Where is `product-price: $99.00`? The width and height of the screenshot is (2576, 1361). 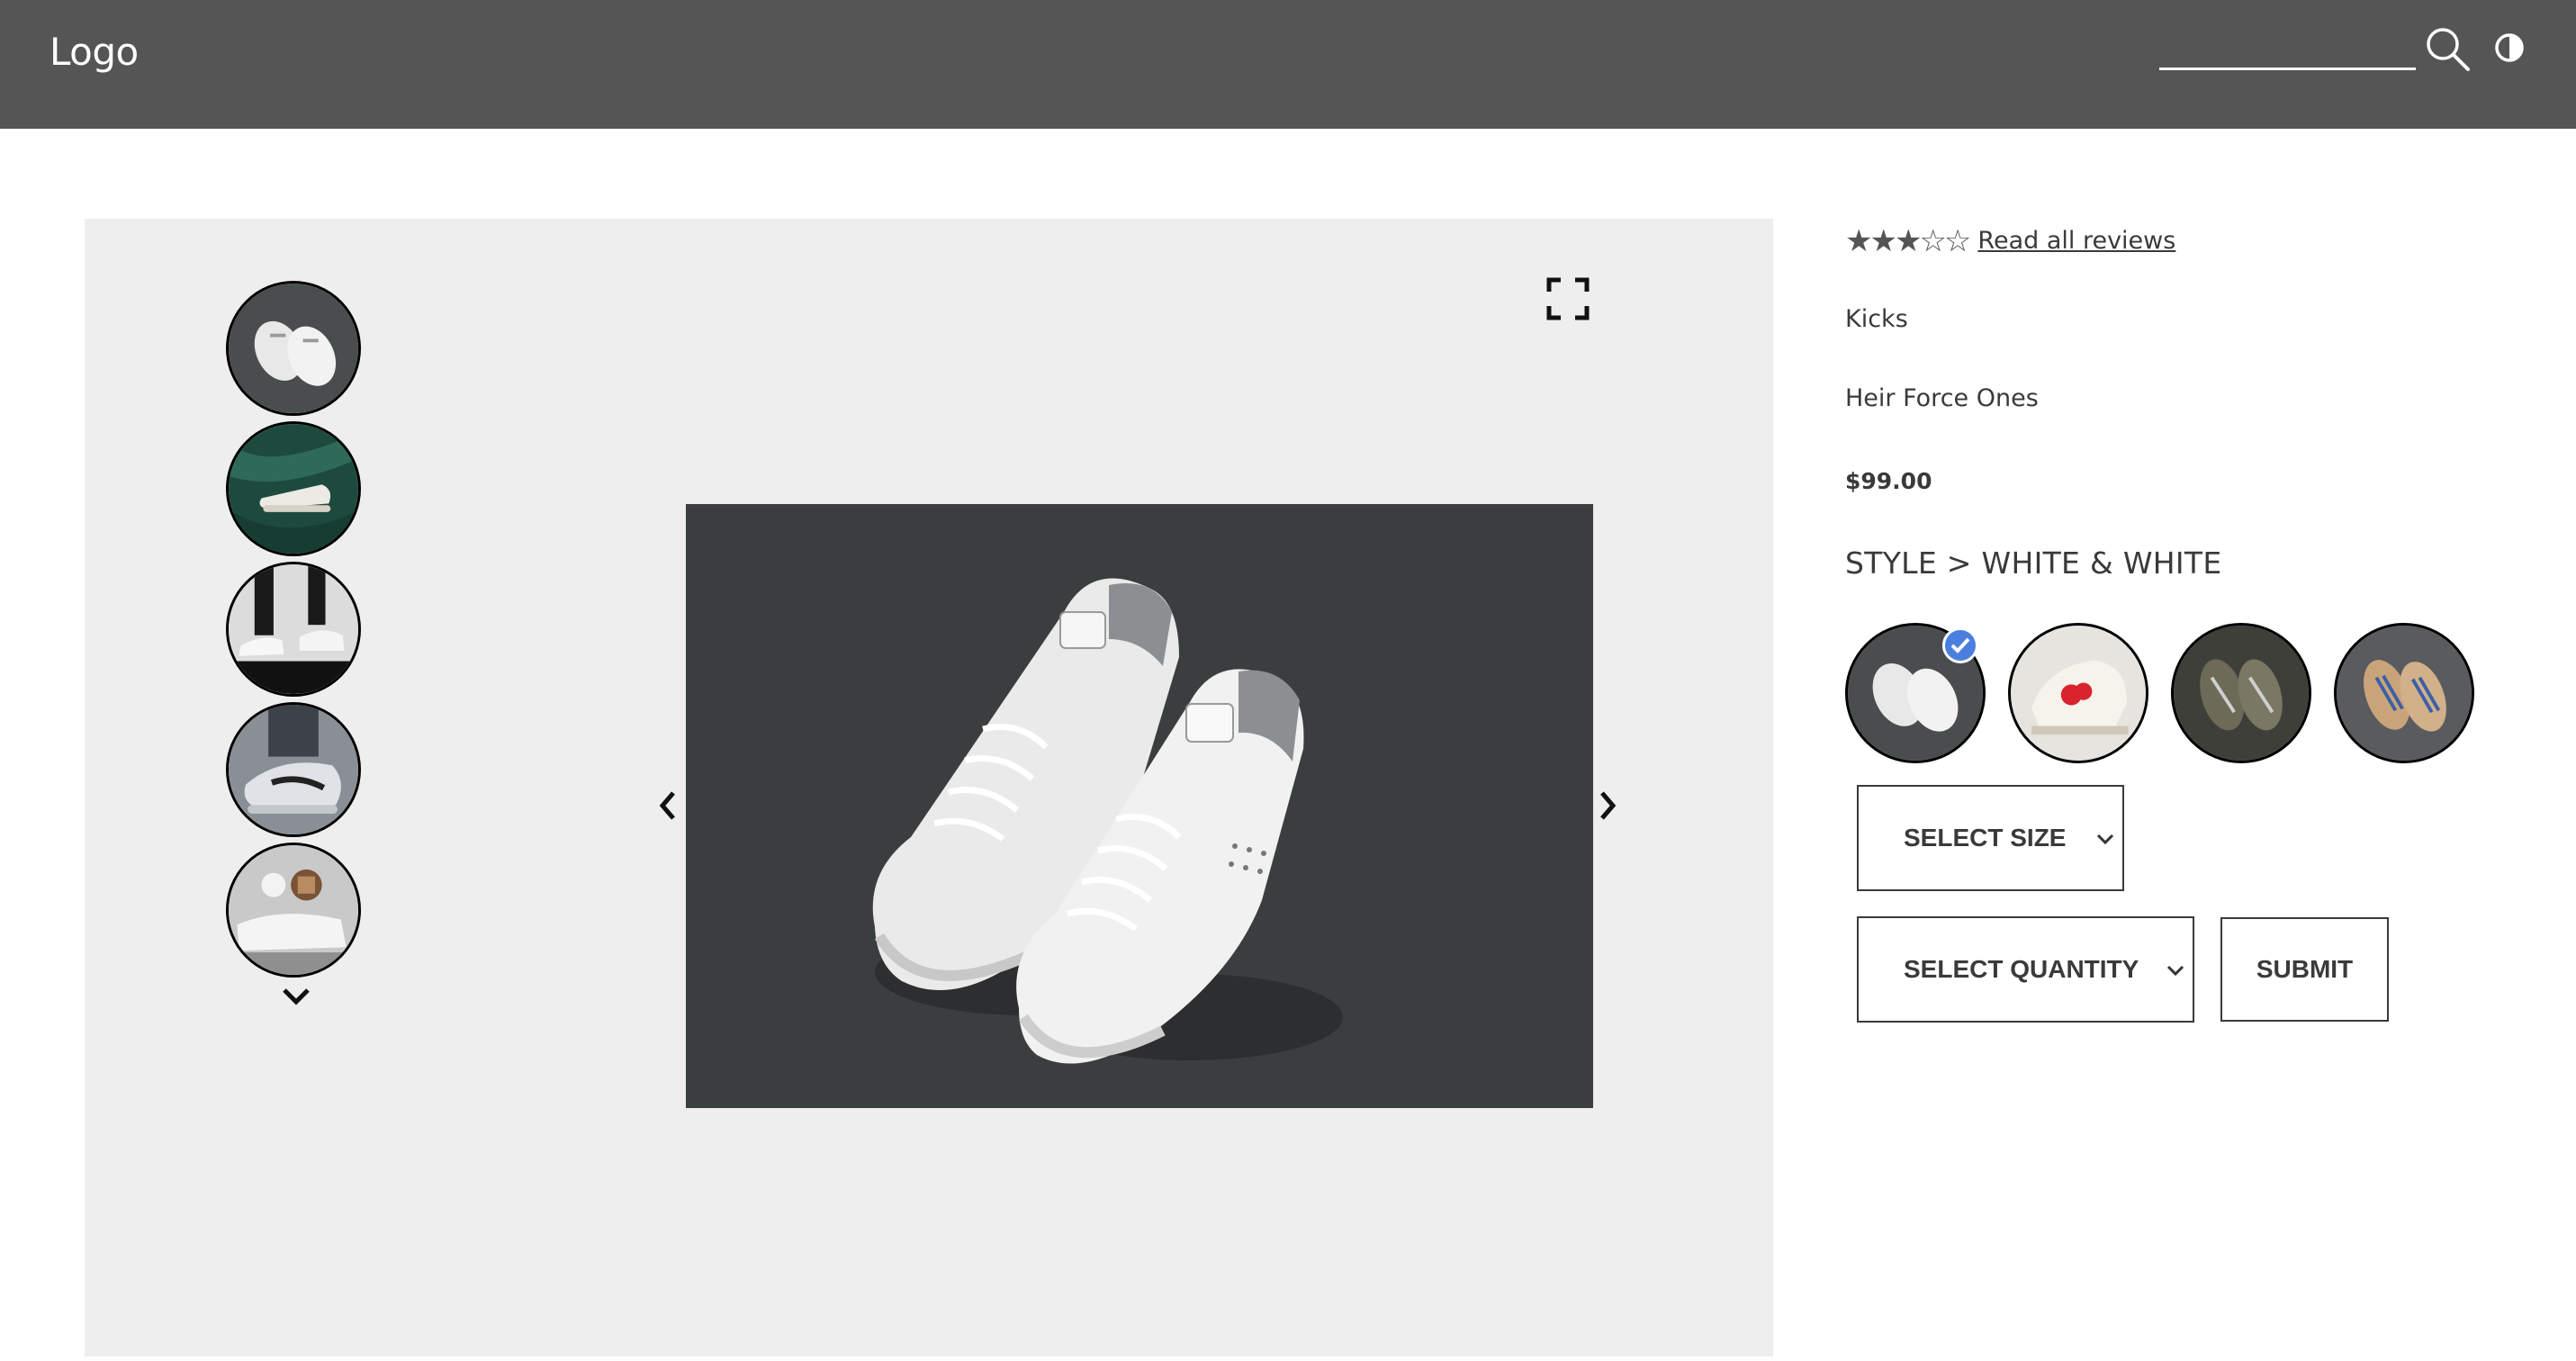
product-price: $99.00 is located at coordinates (1888, 481).